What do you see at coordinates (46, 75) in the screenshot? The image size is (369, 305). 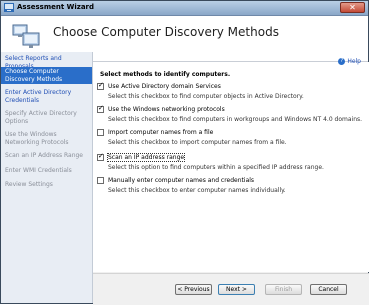 I see `nav-item-computer-discovery: Choose Computer Discovery Methods` at bounding box center [46, 75].